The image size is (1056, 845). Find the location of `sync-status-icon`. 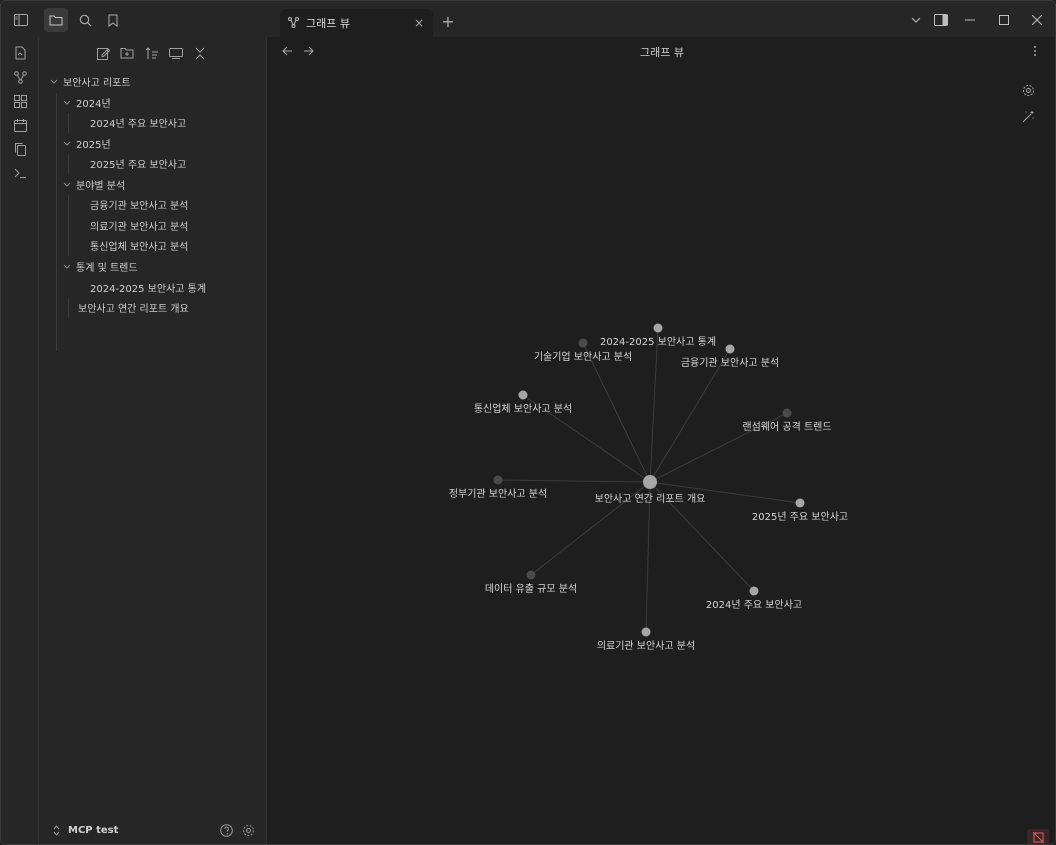

sync-status-icon is located at coordinates (1038, 836).